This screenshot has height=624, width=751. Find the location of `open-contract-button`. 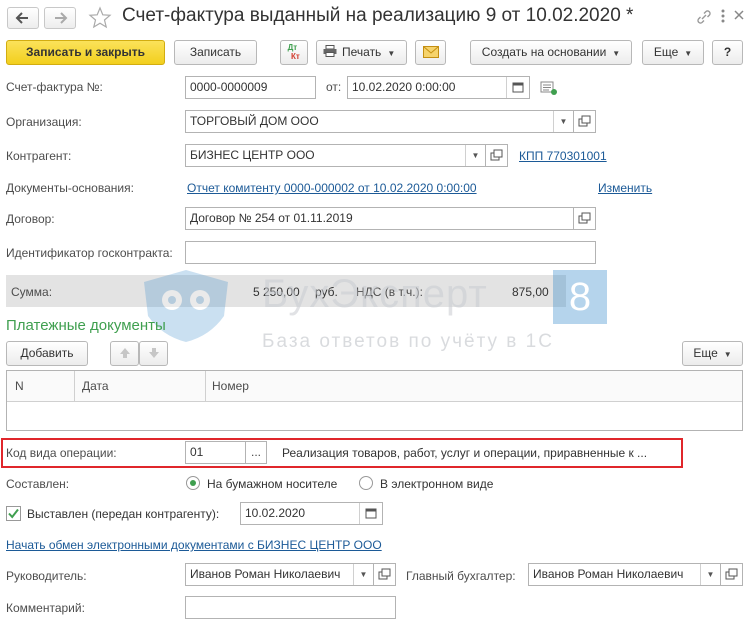

open-contract-button is located at coordinates (585, 218).